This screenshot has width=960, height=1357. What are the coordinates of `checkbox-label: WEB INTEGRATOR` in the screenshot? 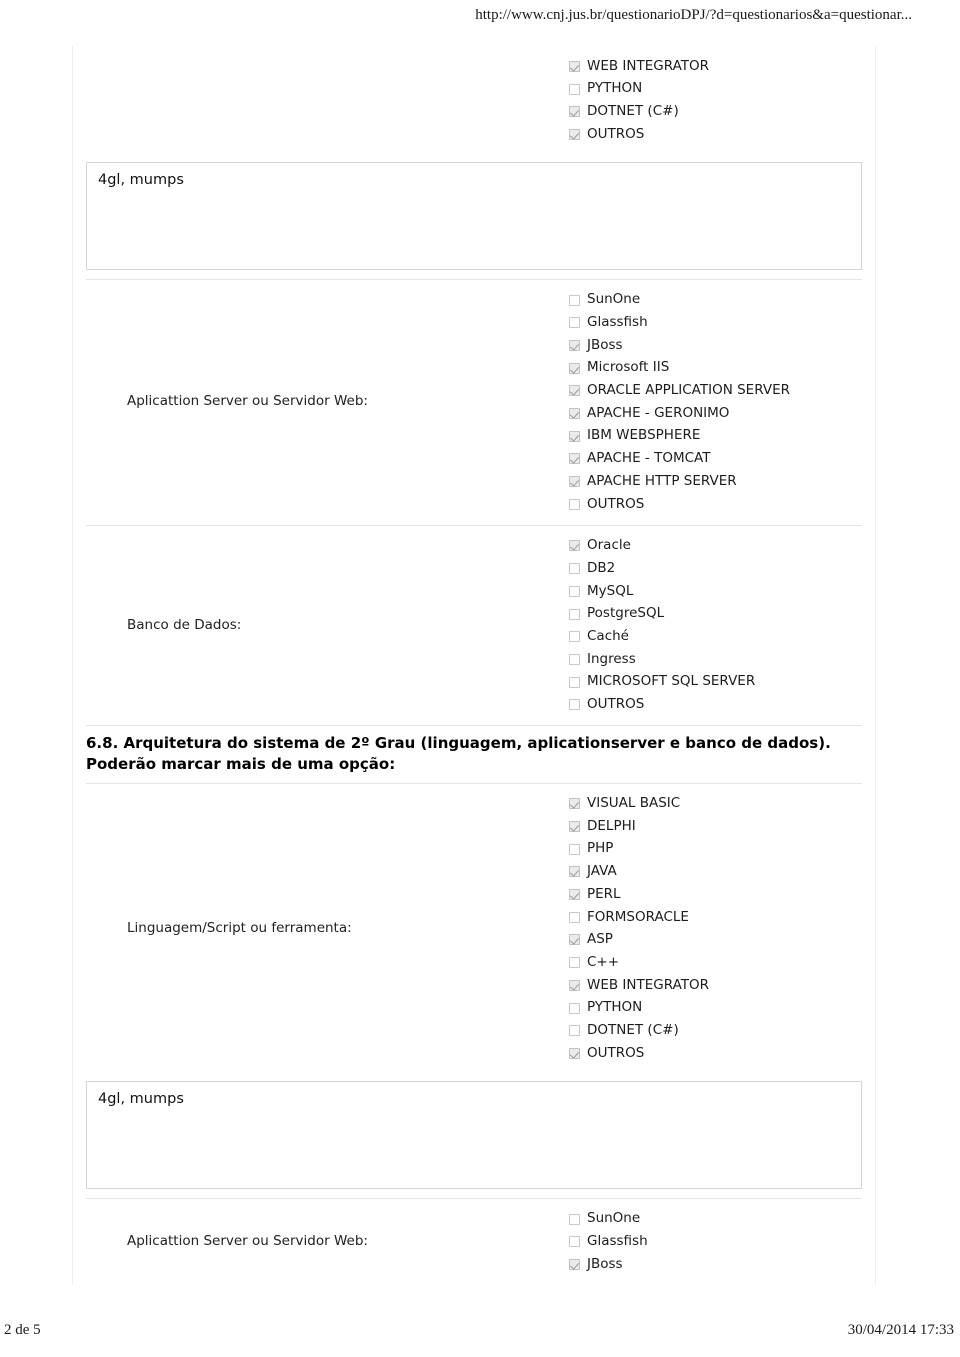 It's located at (648, 65).